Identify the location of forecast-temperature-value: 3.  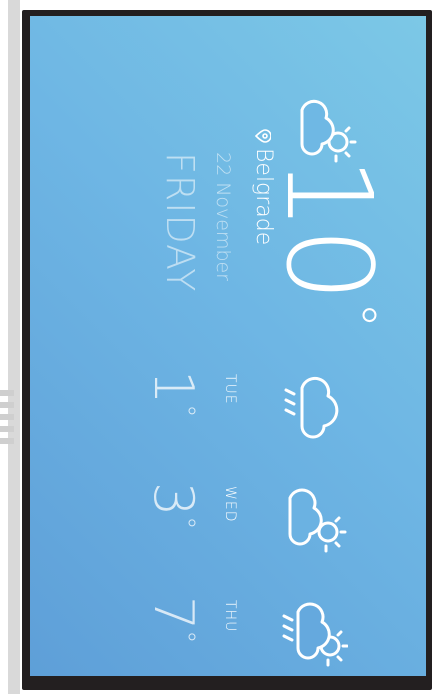
(173, 499).